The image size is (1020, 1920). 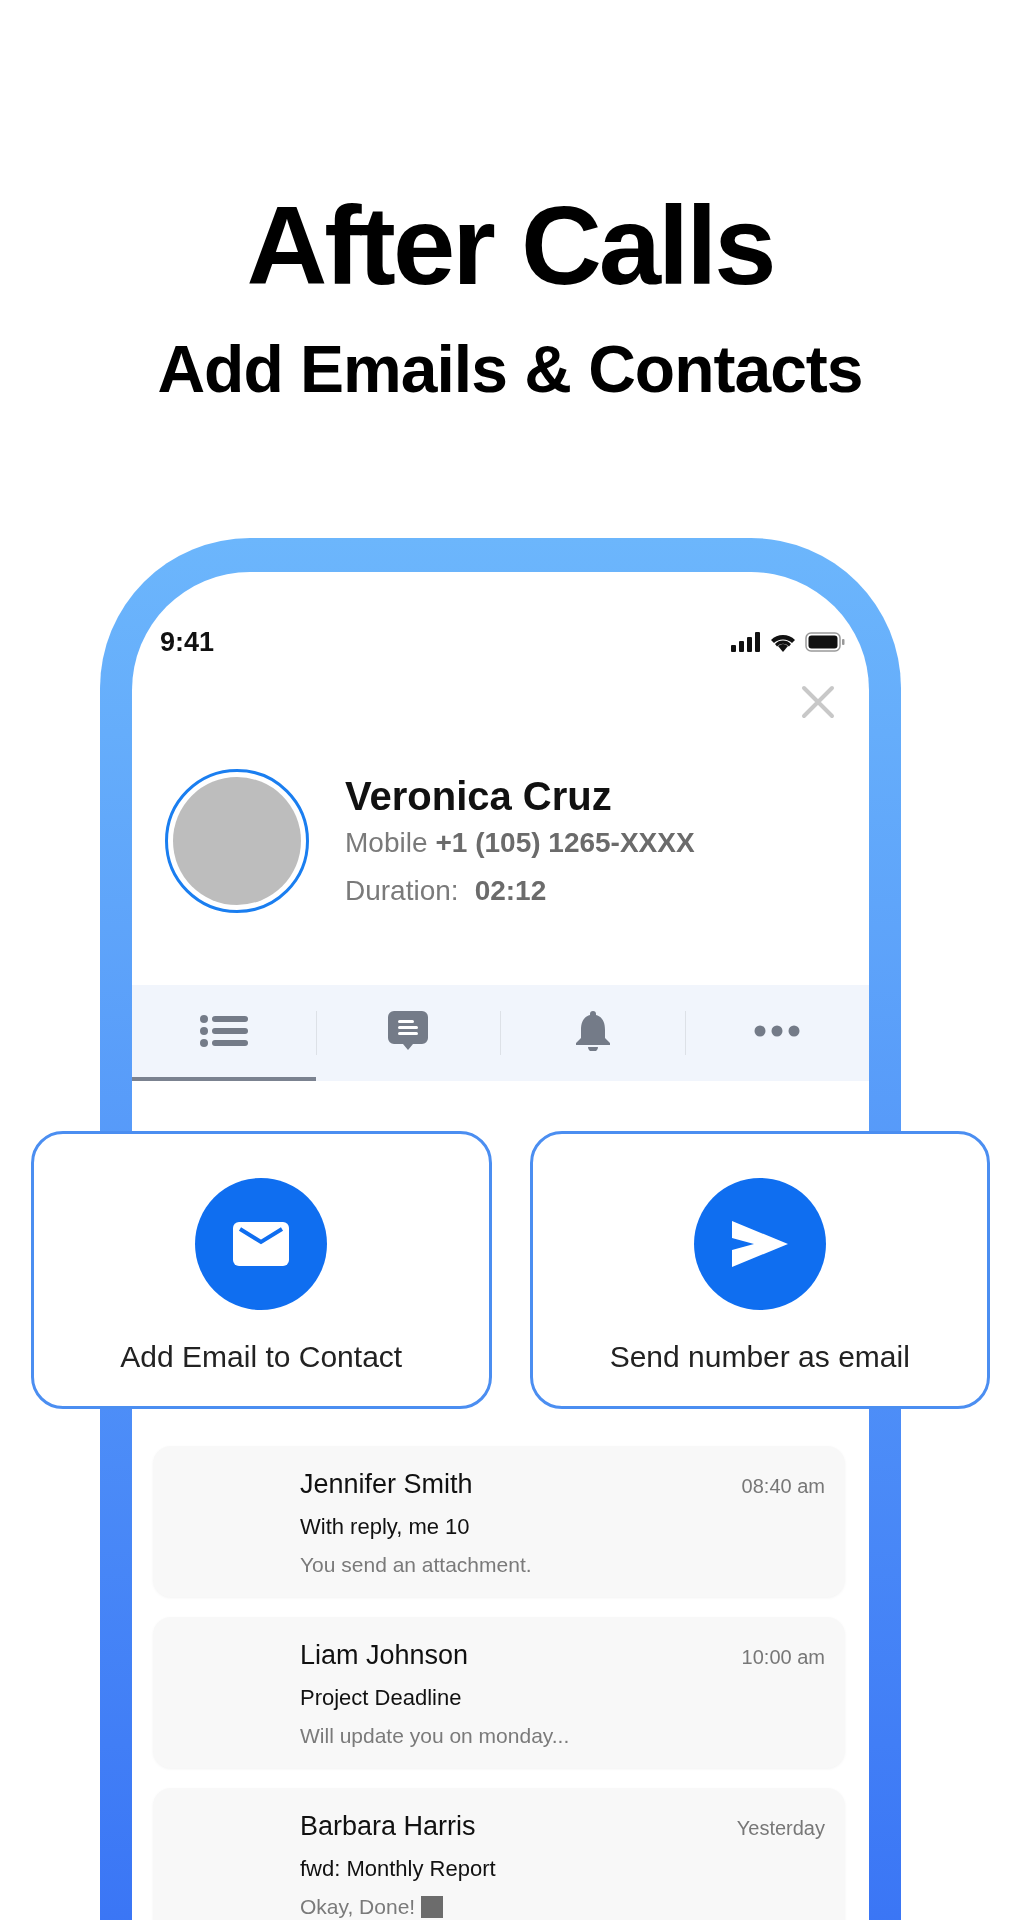 I want to click on phone-label: Mobile, so click(x=386, y=842).